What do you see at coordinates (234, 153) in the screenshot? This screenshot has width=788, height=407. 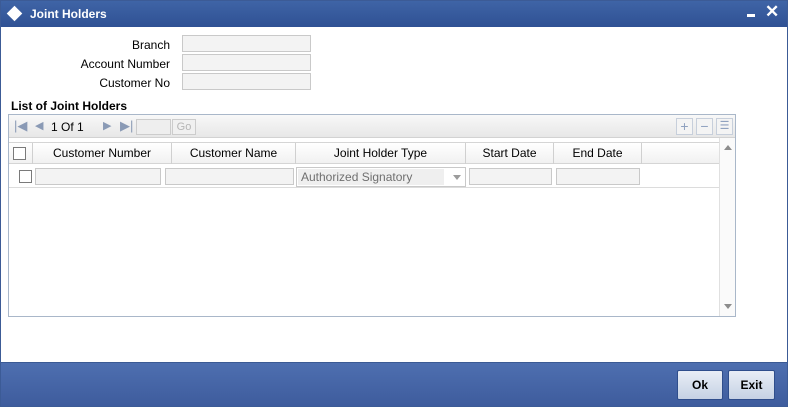 I see `col-customer-name: Customer Name` at bounding box center [234, 153].